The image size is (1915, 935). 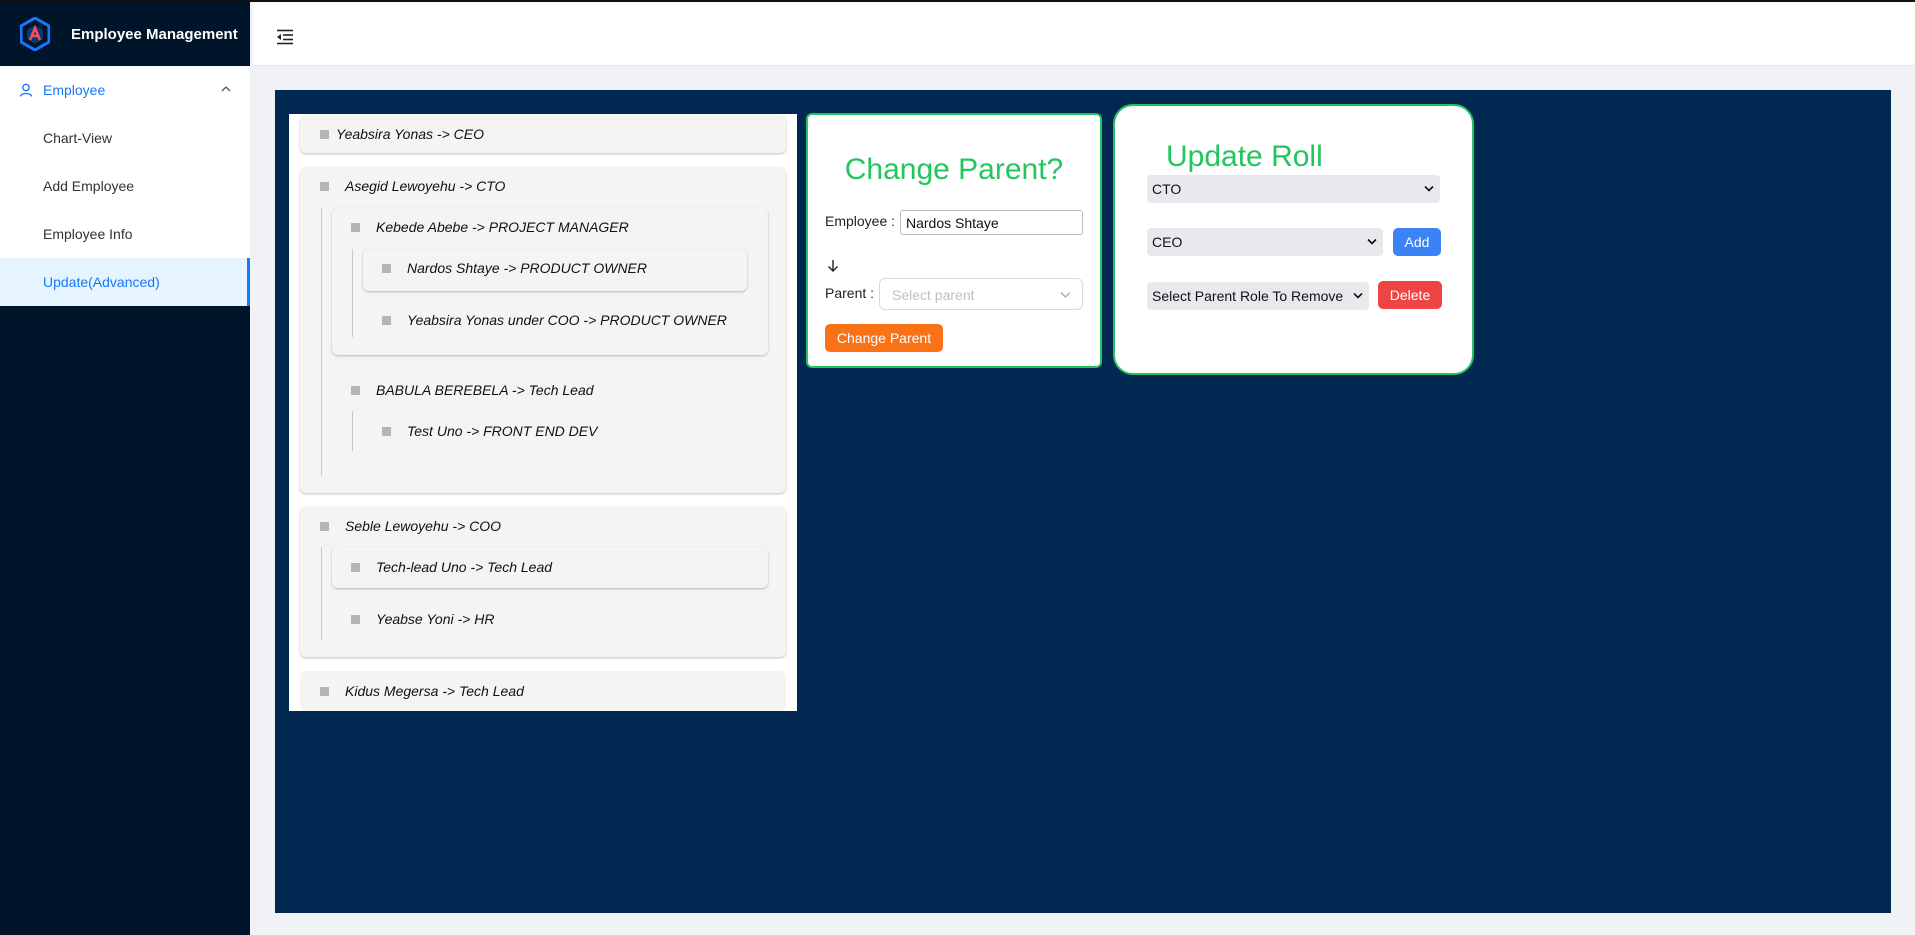 I want to click on menu-fold-icon, so click(x=285, y=37).